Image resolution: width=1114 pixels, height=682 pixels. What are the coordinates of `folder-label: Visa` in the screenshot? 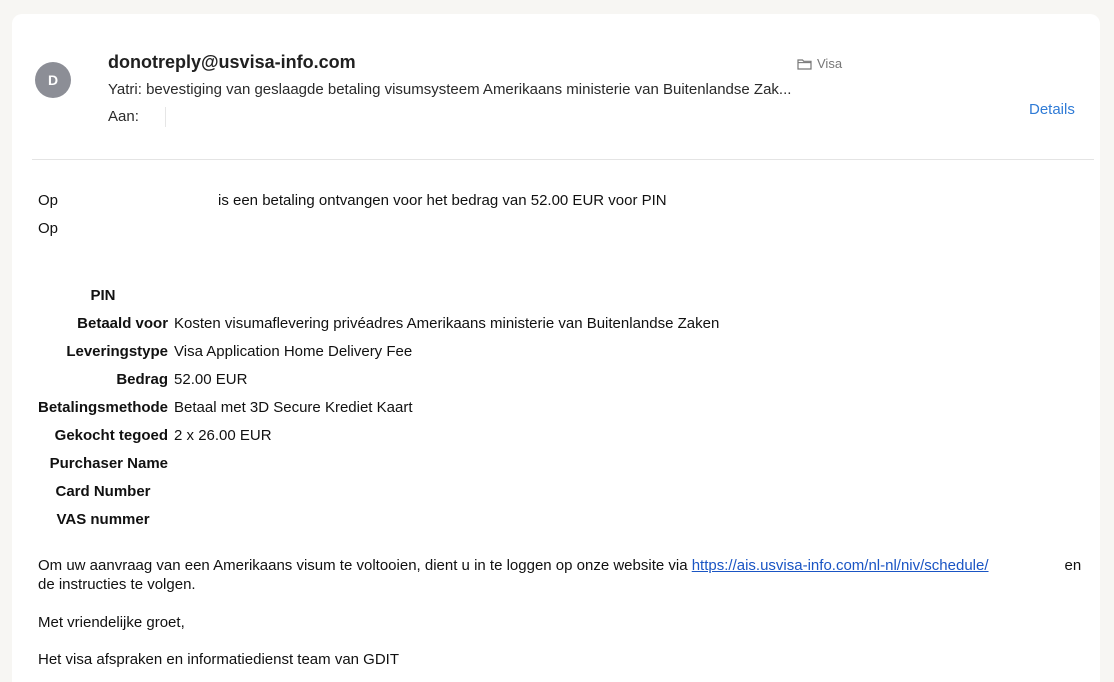 It's located at (819, 63).